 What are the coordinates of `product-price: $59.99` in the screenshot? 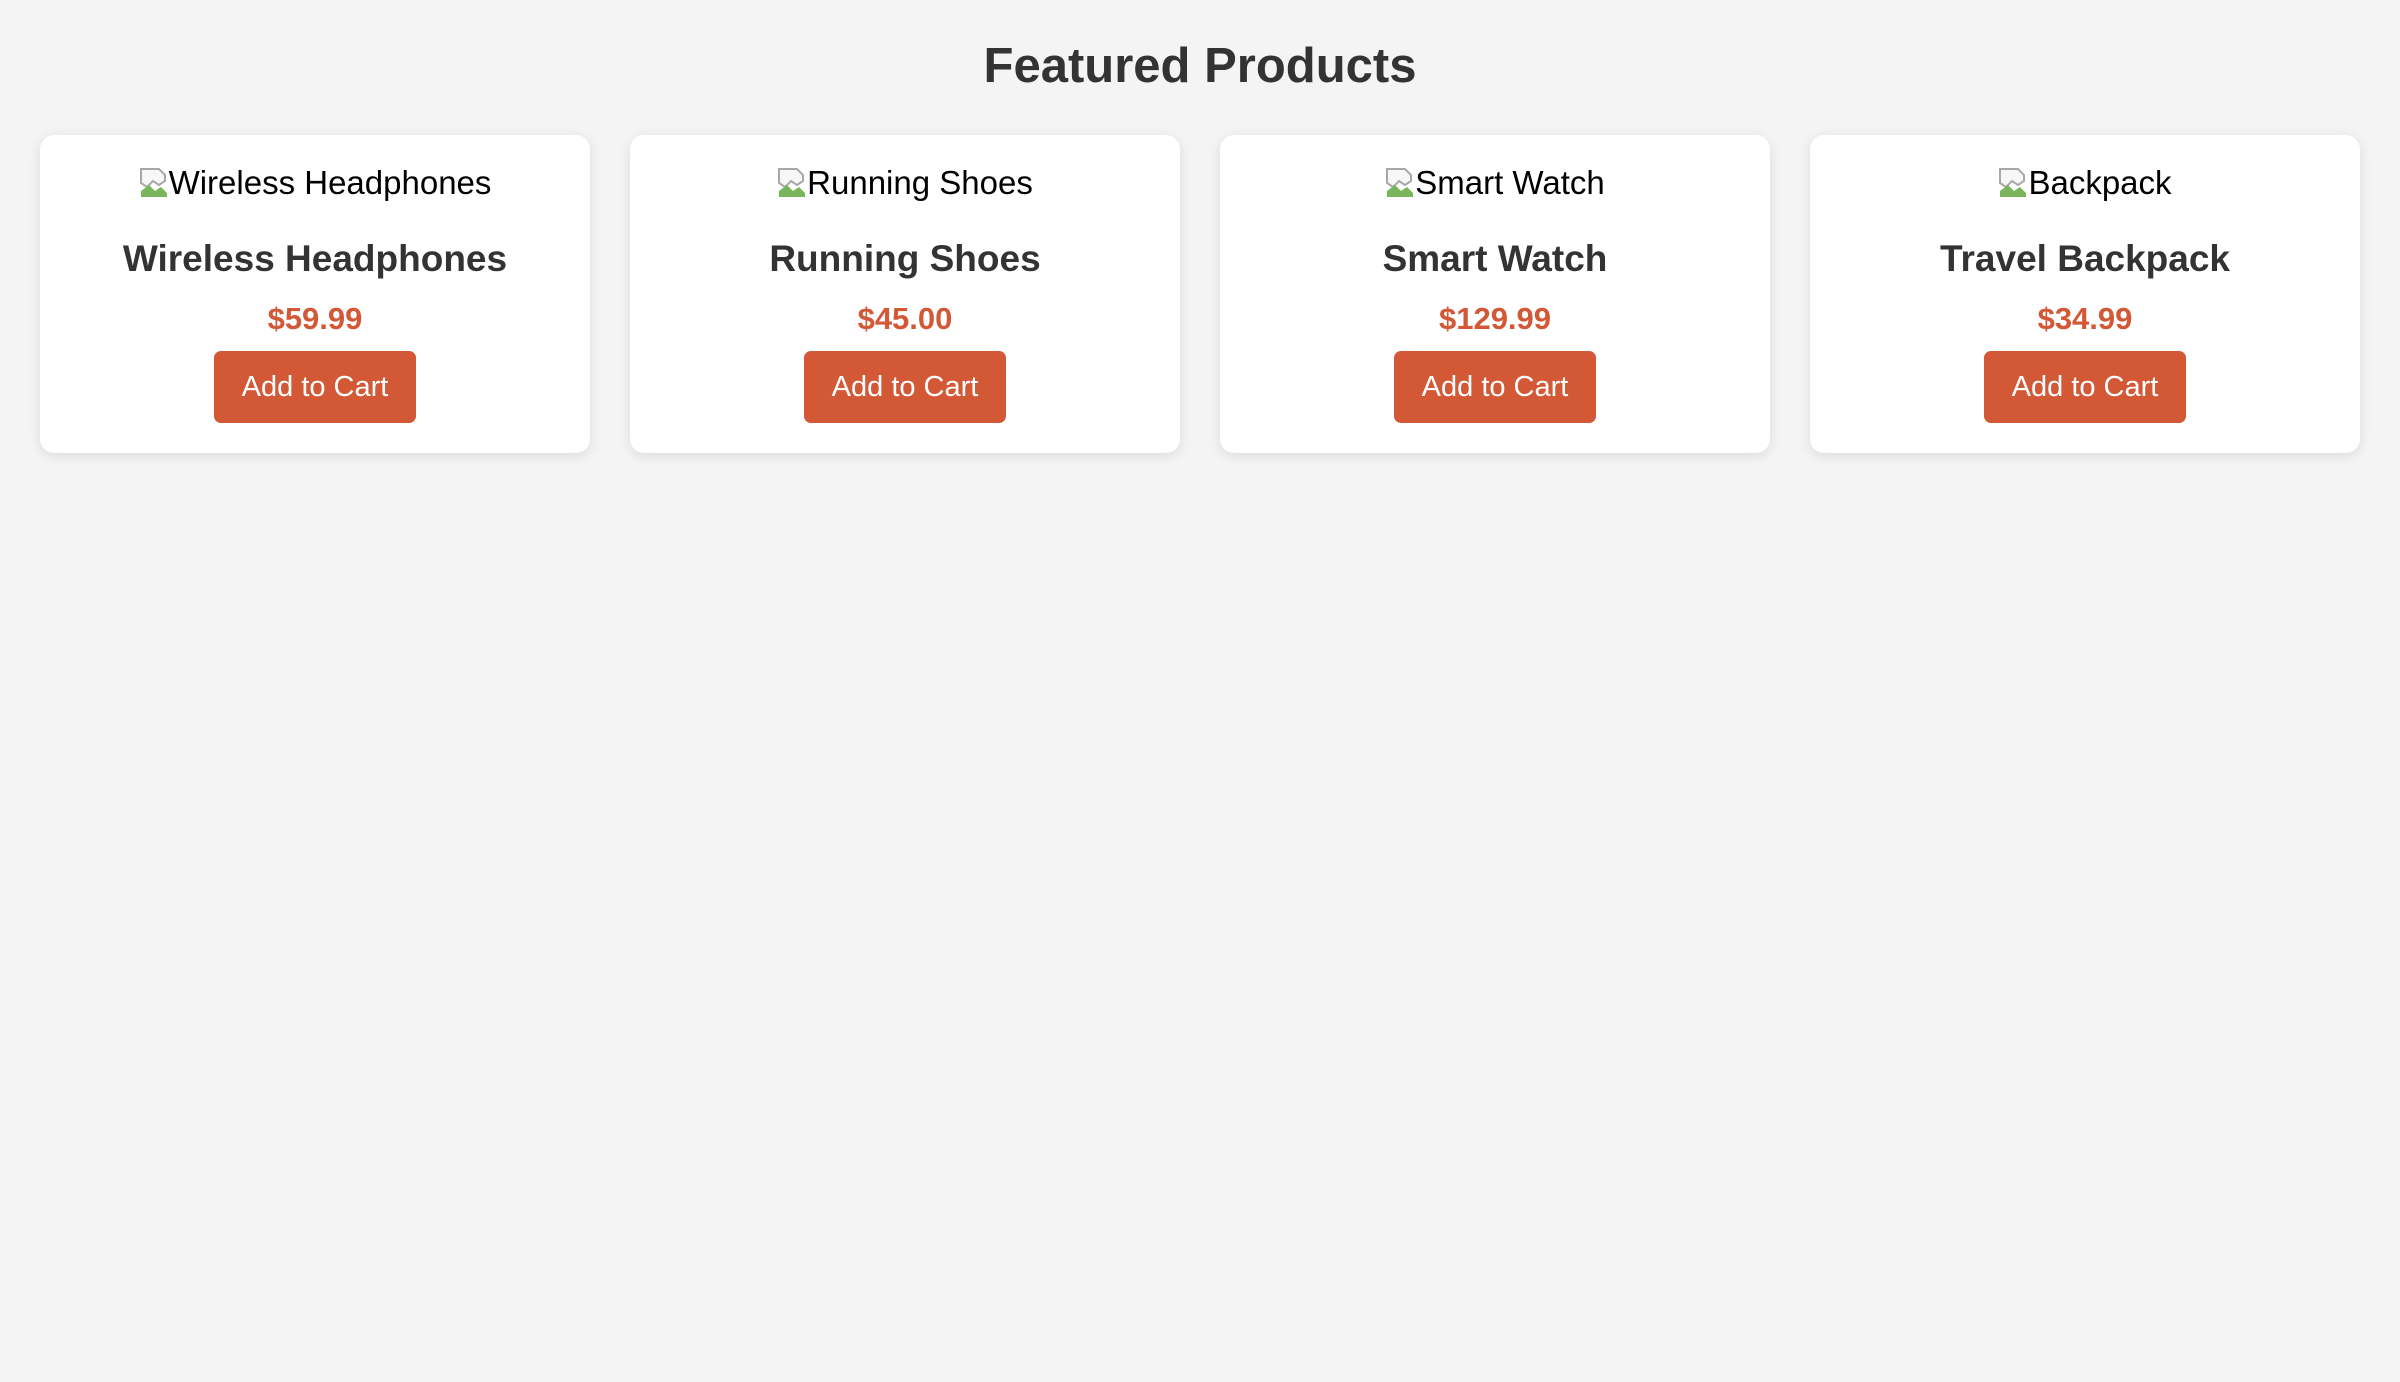 It's located at (315, 318).